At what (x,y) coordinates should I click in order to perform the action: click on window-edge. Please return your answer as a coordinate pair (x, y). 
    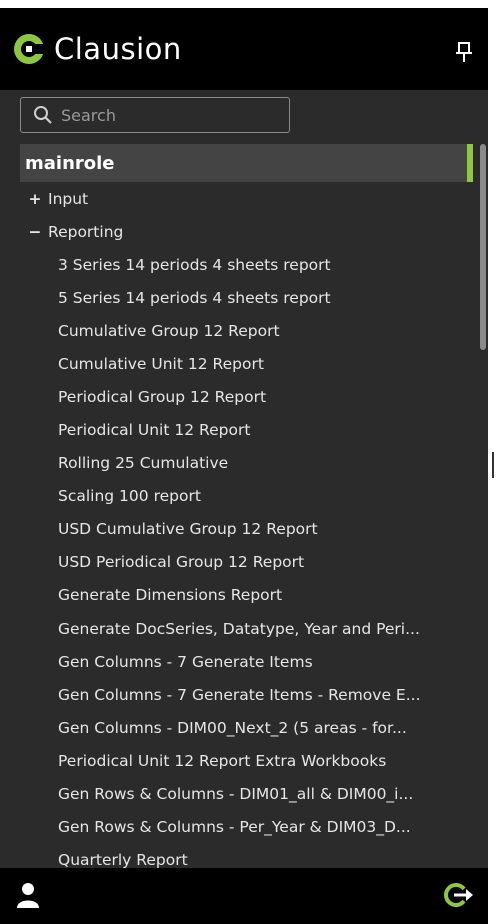
    Looking at the image, I should click on (495, 466).